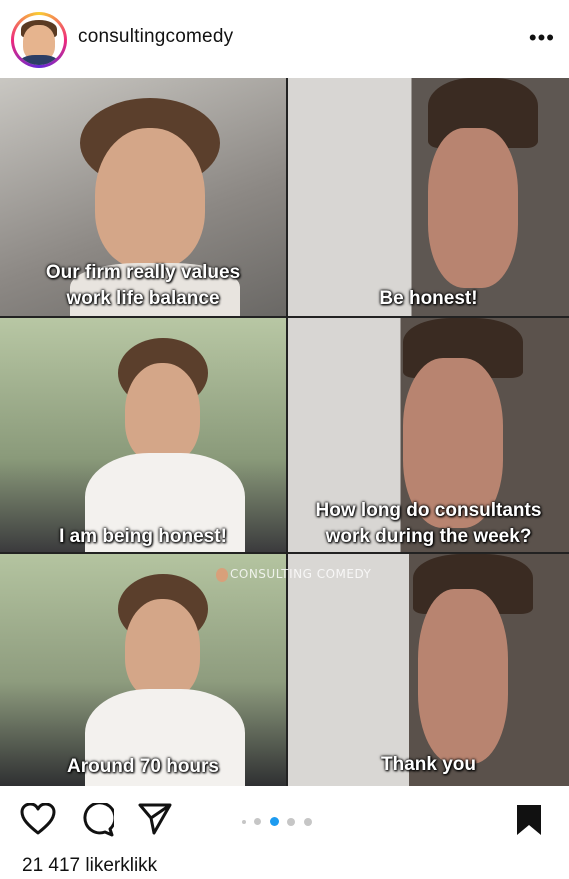 The height and width of the screenshot is (879, 569). What do you see at coordinates (98, 821) in the screenshot?
I see `comment-icon` at bounding box center [98, 821].